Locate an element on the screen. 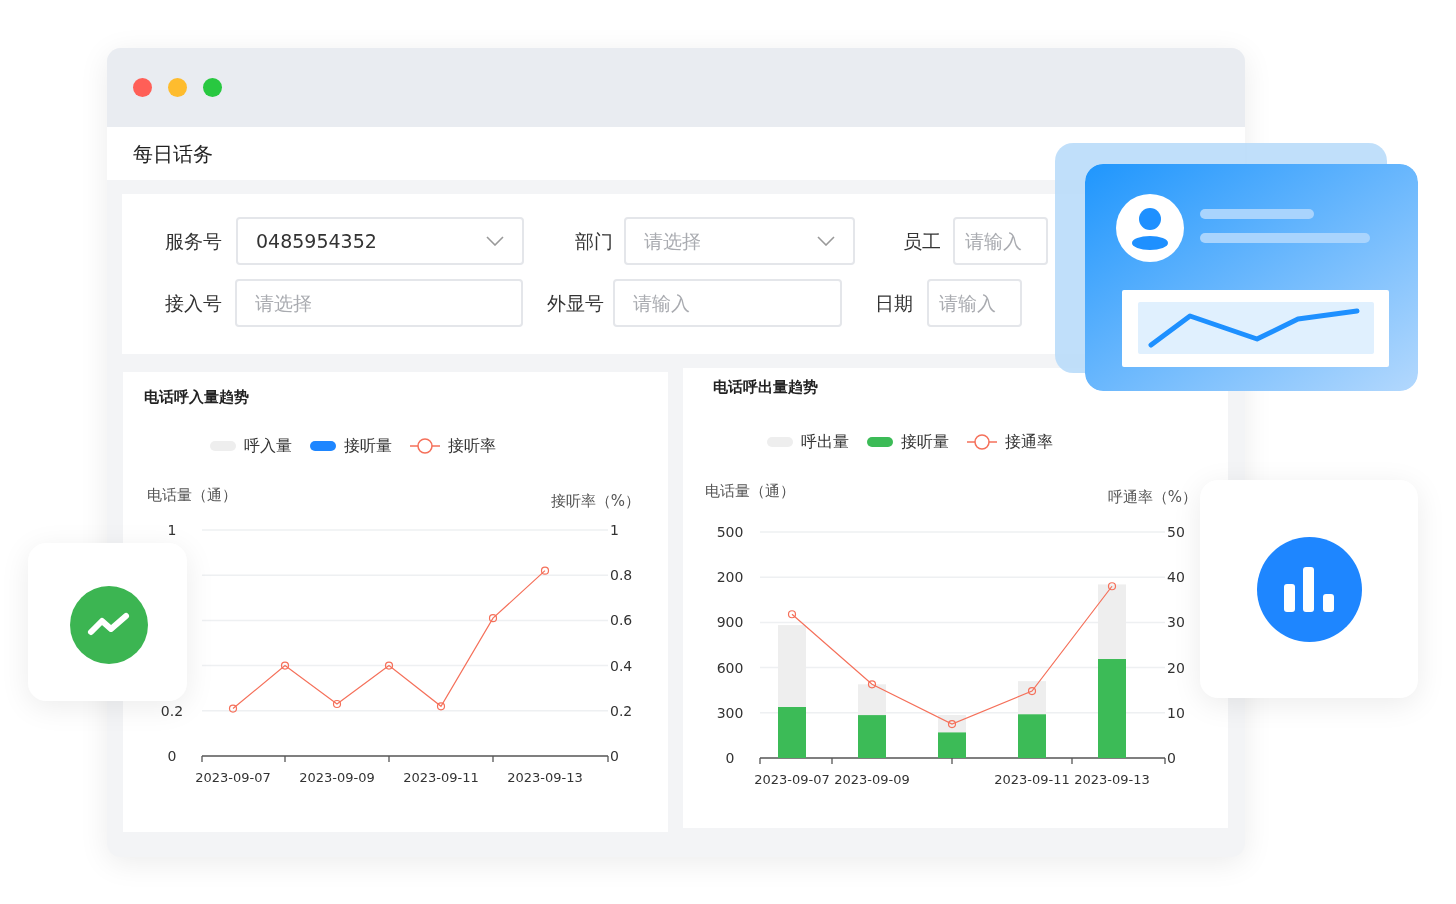 Image resolution: width=1456 pixels, height=904 pixels. axis-title: 呼通率（%） is located at coordinates (1152, 497).